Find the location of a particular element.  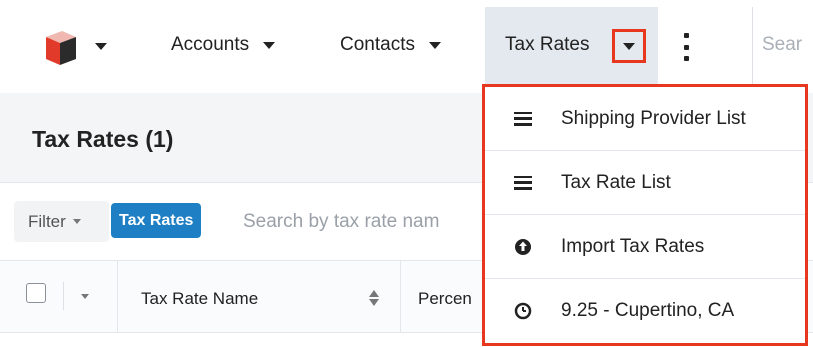

upload-circle-icon is located at coordinates (523, 247).